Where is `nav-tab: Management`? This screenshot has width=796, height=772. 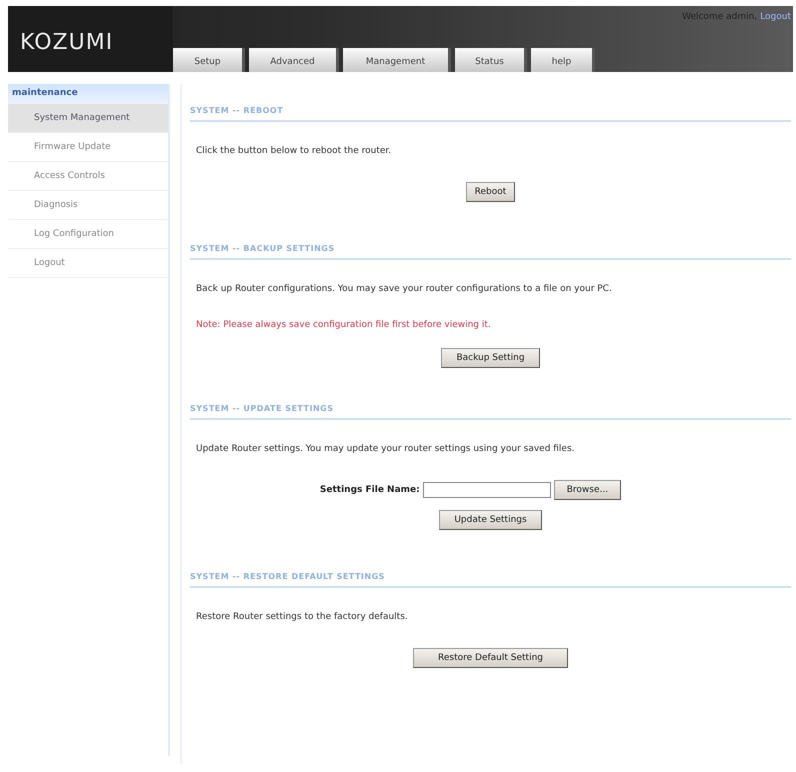
nav-tab: Management is located at coordinates (397, 60).